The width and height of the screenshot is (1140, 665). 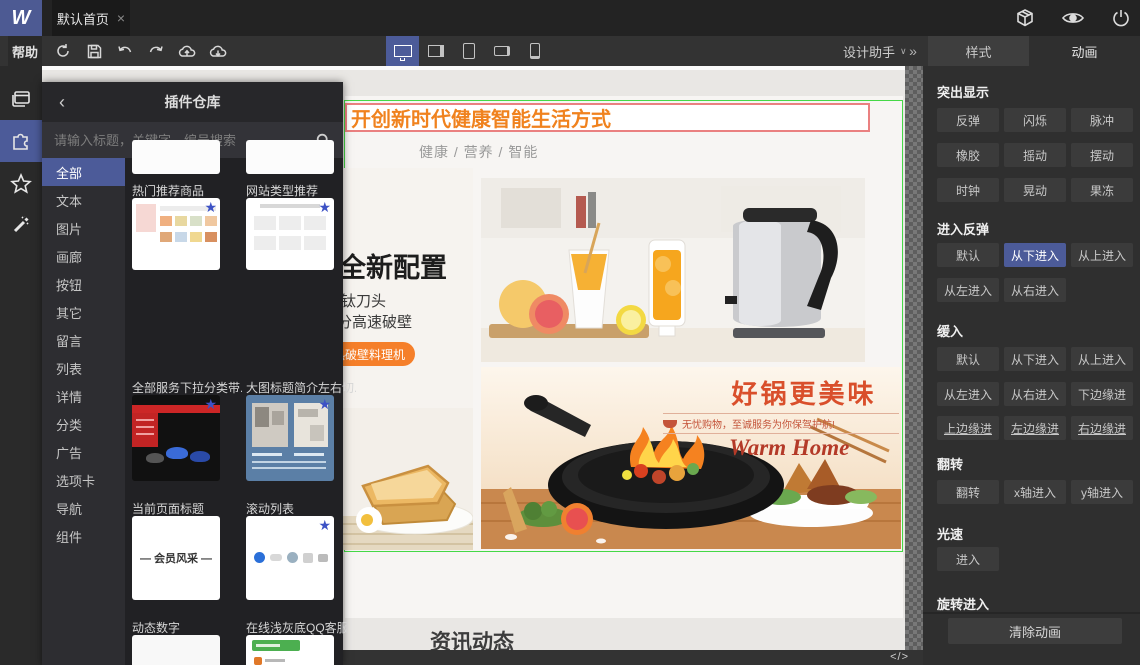 I want to click on anim-button: x轴进入, so click(x=1035, y=492).